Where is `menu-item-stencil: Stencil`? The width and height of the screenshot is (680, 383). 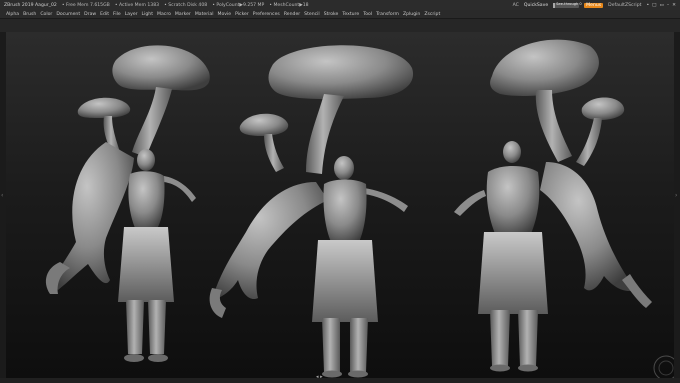
menu-item-stencil: Stencil is located at coordinates (312, 14).